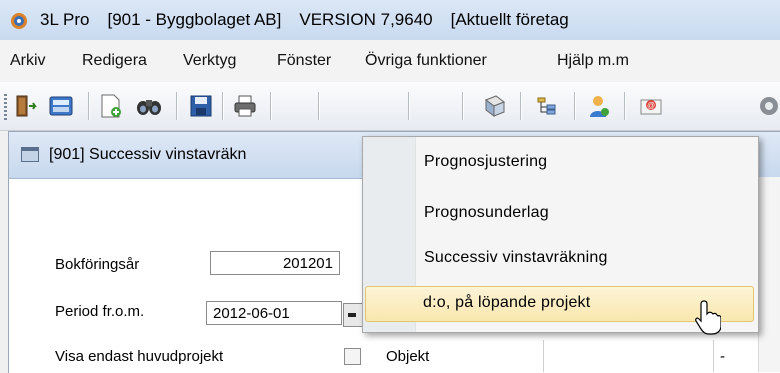  I want to click on grid-cell: -, so click(723, 356).